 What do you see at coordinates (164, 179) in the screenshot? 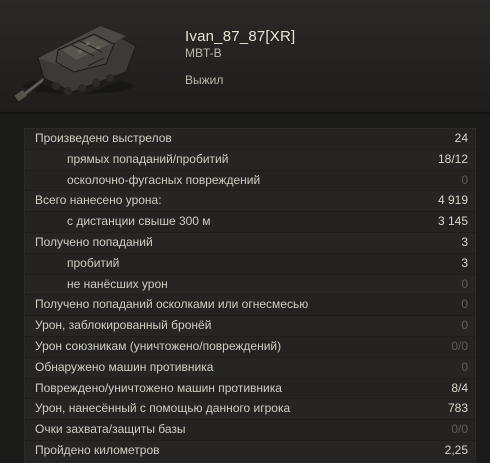
I see `stat-label: осколочно-фугасных повреждений` at bounding box center [164, 179].